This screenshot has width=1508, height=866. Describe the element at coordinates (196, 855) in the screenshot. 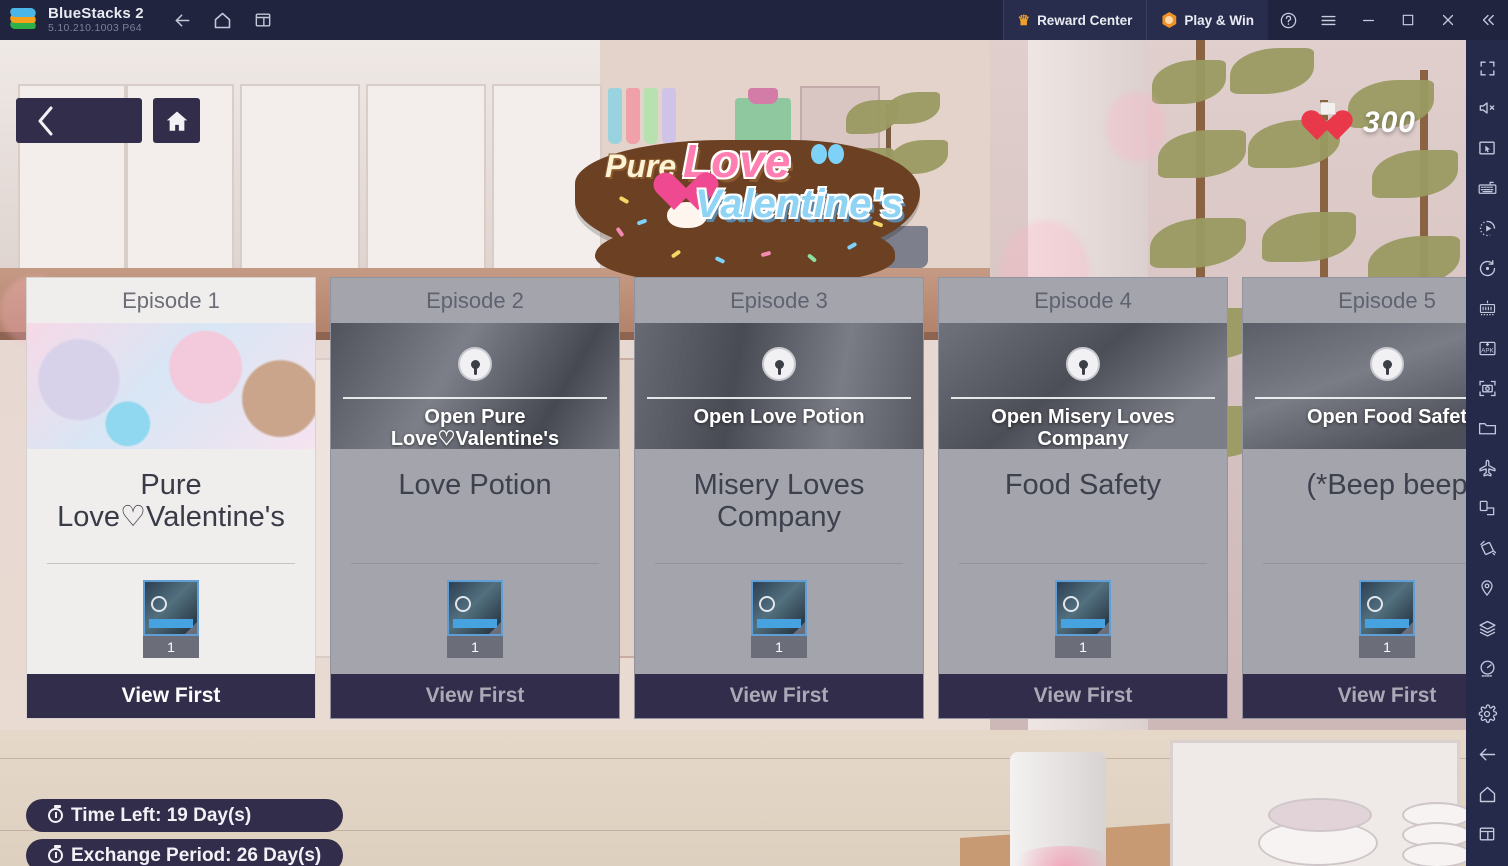

I see `exchange-period-label: Exchange Period: 26 Day(s)` at that location.